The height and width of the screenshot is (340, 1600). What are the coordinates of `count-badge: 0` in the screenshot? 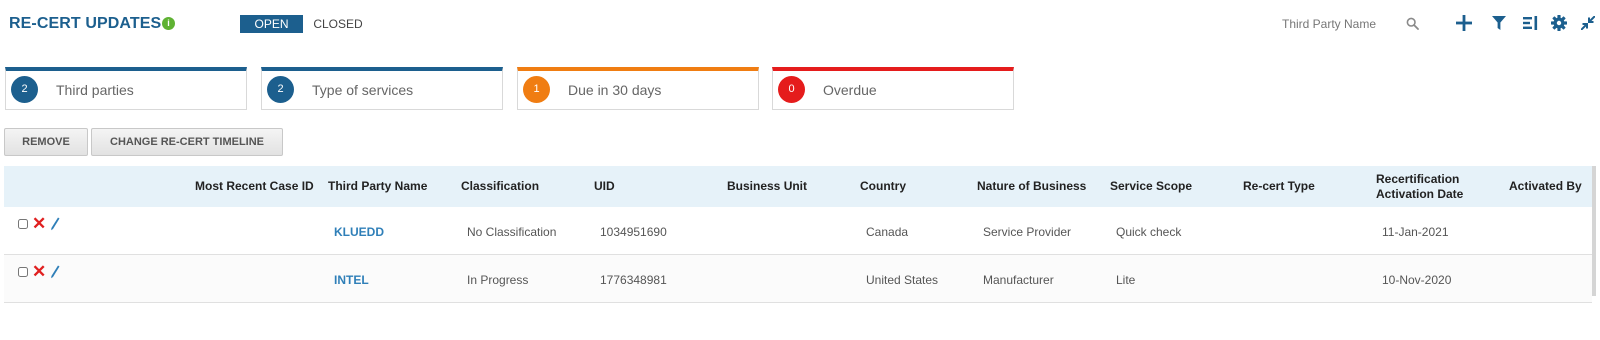 It's located at (791, 89).